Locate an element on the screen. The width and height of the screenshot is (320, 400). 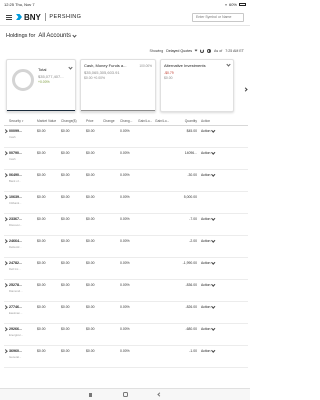
card-change-amount: $0.00 is located at coordinates (88, 78).